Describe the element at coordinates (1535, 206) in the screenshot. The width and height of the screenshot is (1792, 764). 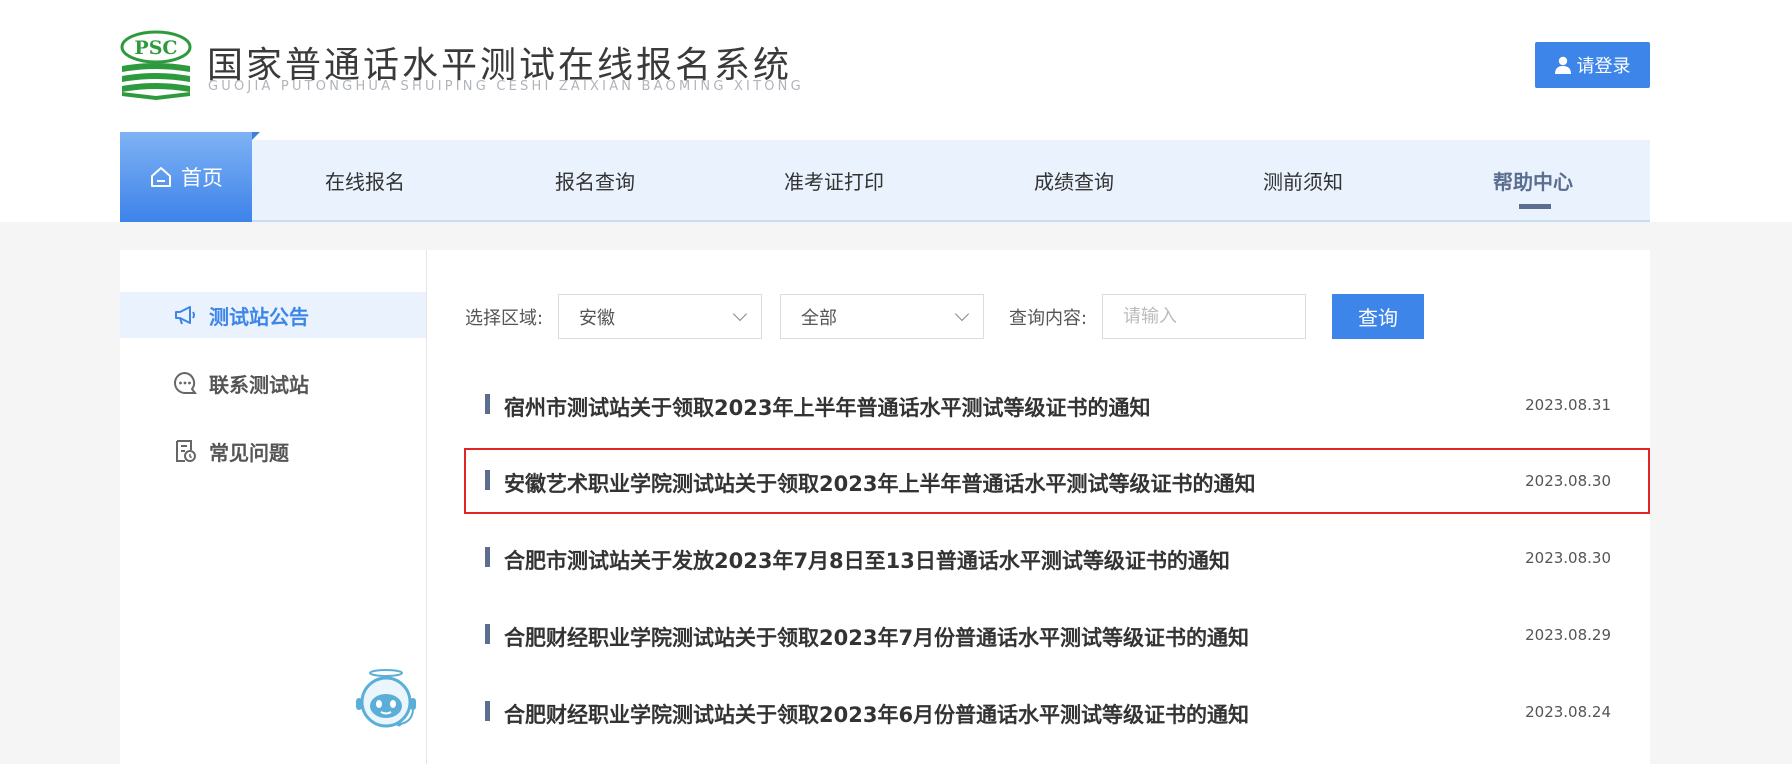
I see `nav-active-indicator` at that location.